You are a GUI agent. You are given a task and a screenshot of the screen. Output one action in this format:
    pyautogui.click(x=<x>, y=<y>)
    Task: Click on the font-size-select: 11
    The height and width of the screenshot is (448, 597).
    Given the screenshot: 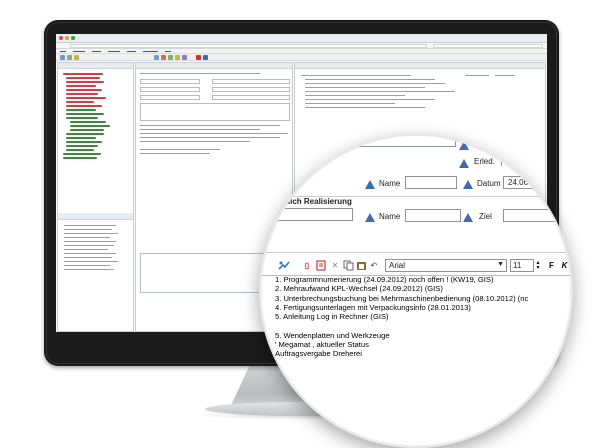 What is the action you would take?
    pyautogui.click(x=522, y=265)
    